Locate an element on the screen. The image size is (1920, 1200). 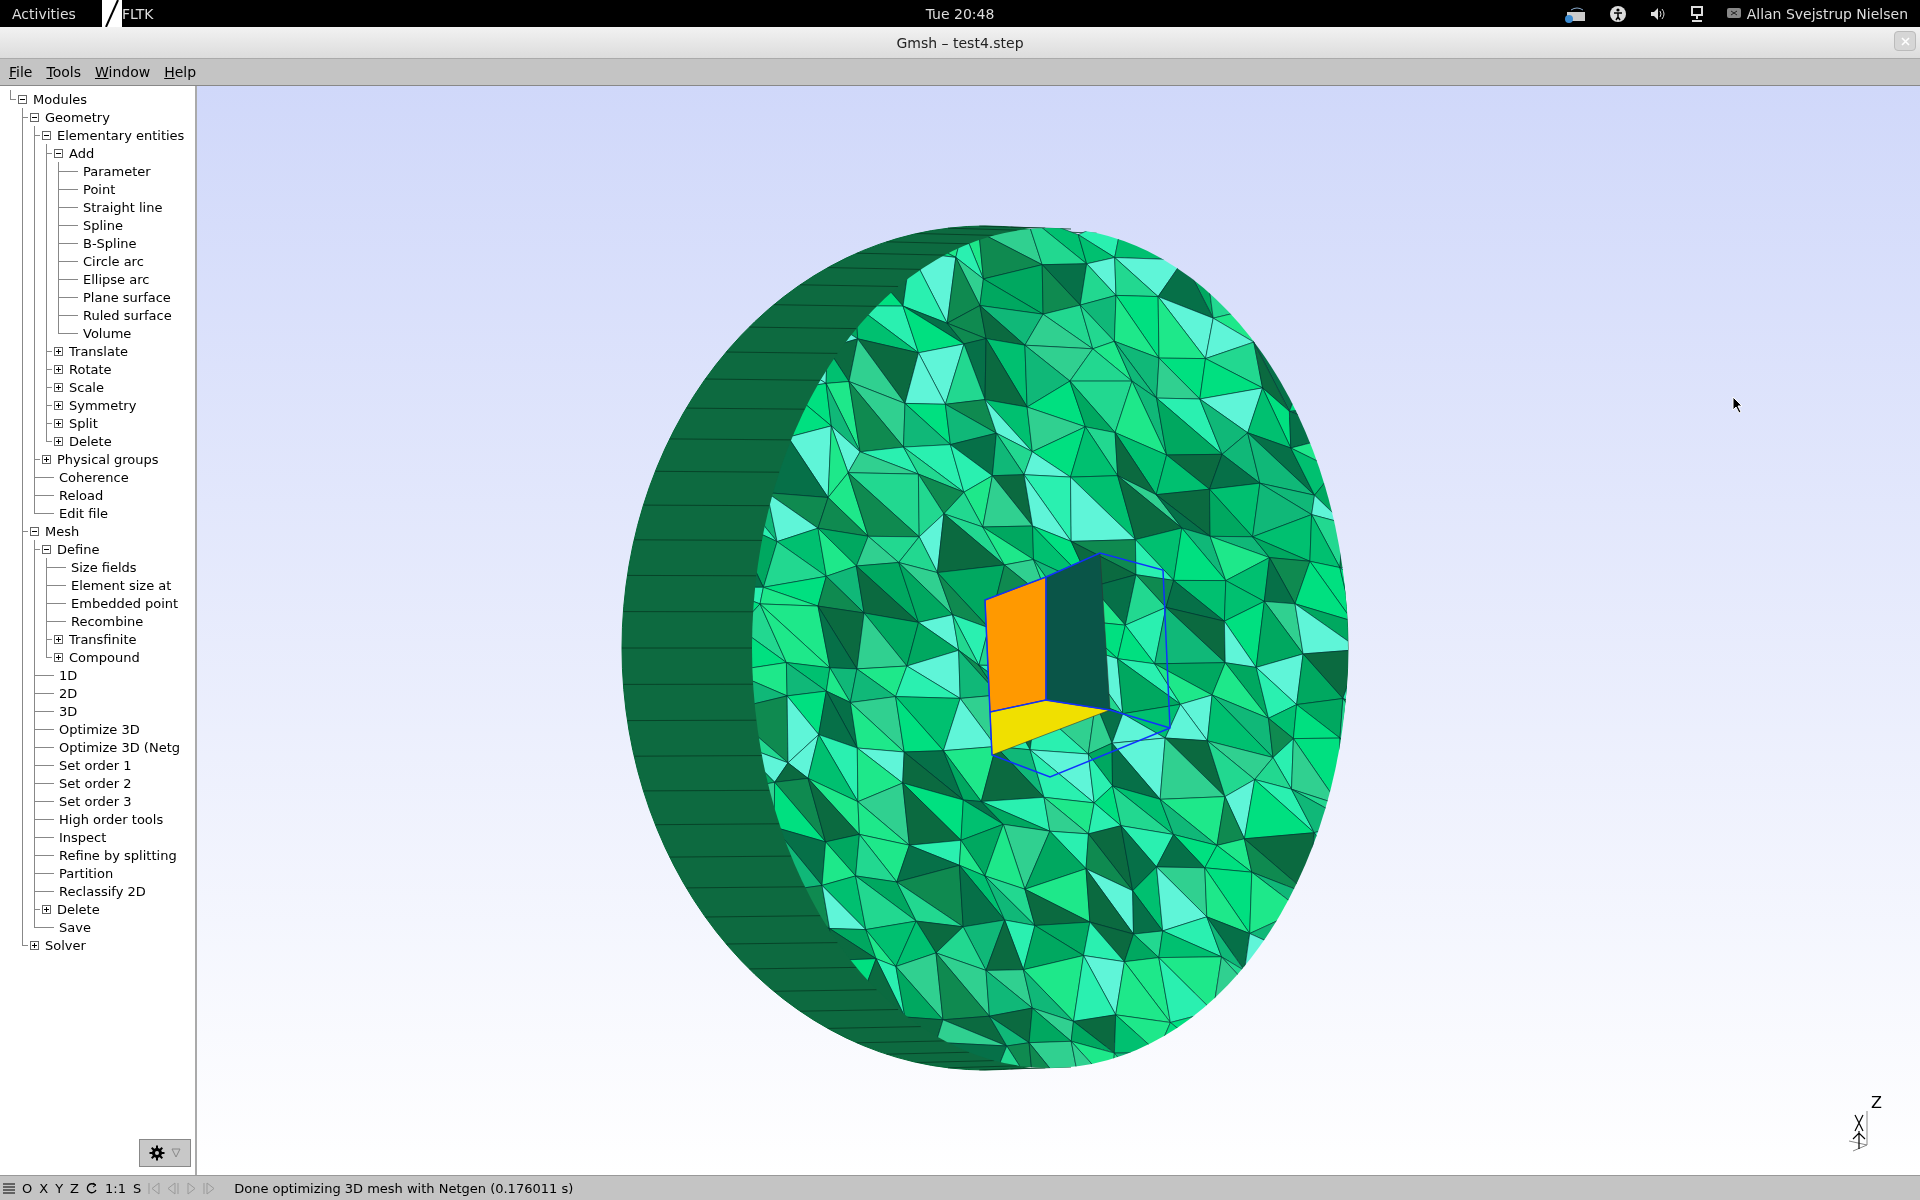
menu-item: File is located at coordinates (21, 72).